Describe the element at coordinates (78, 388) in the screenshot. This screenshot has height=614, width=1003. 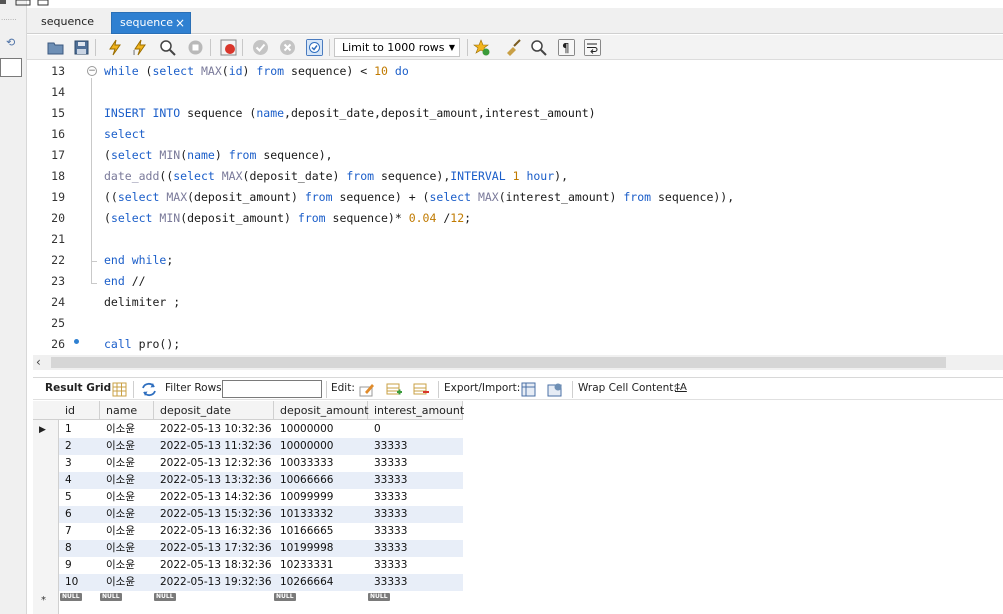
I see `result-grid-label: Result Grid` at that location.